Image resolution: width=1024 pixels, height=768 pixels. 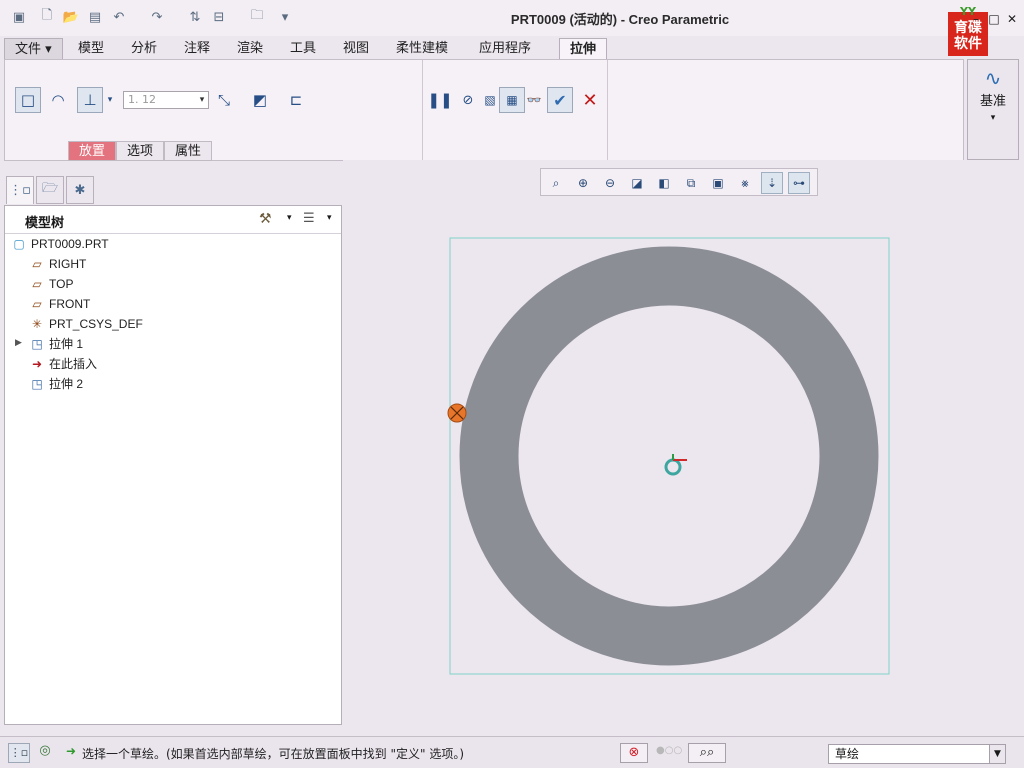 I want to click on tree-settings-icon: ⚒, so click(x=265, y=219).